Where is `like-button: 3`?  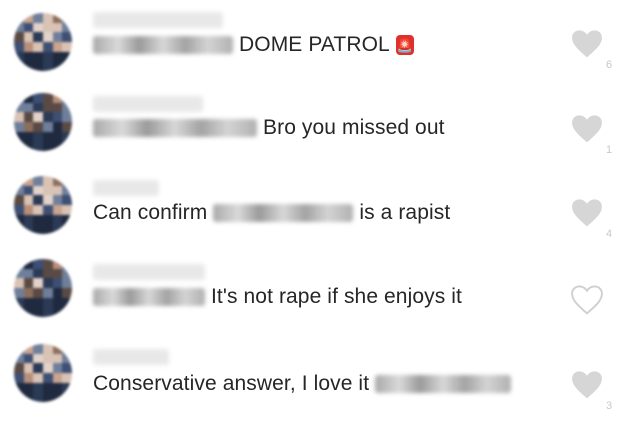 like-button: 3 is located at coordinates (593, 391).